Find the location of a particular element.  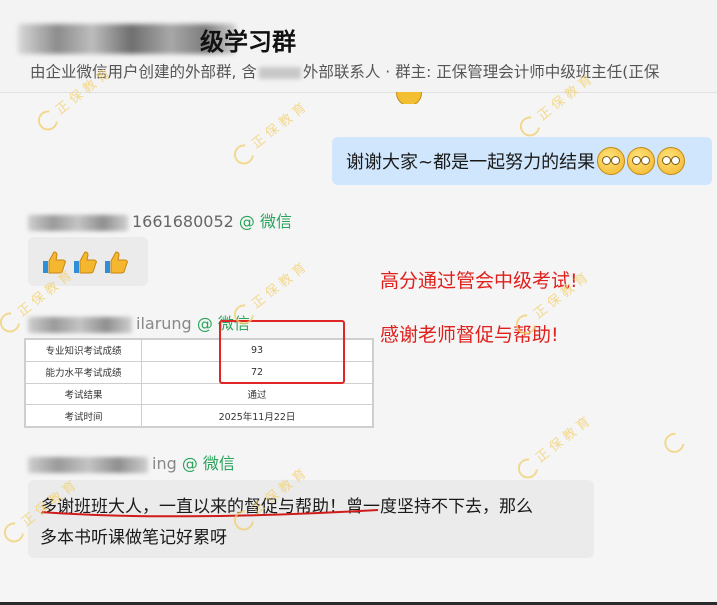

table-cell: 2025年11月22日 is located at coordinates (257, 415).